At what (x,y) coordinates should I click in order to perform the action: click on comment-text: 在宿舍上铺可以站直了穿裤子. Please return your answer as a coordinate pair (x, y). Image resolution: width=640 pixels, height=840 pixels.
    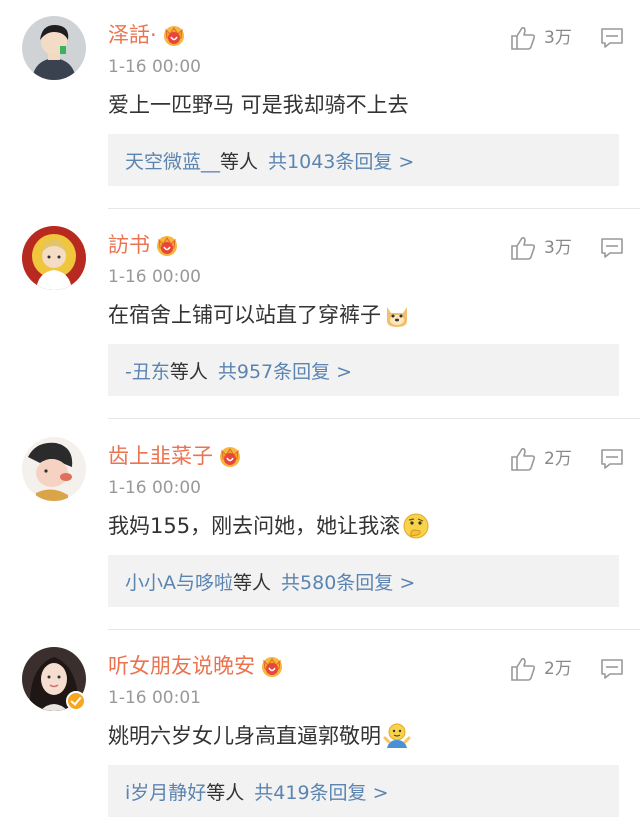
    Looking at the image, I should click on (259, 315).